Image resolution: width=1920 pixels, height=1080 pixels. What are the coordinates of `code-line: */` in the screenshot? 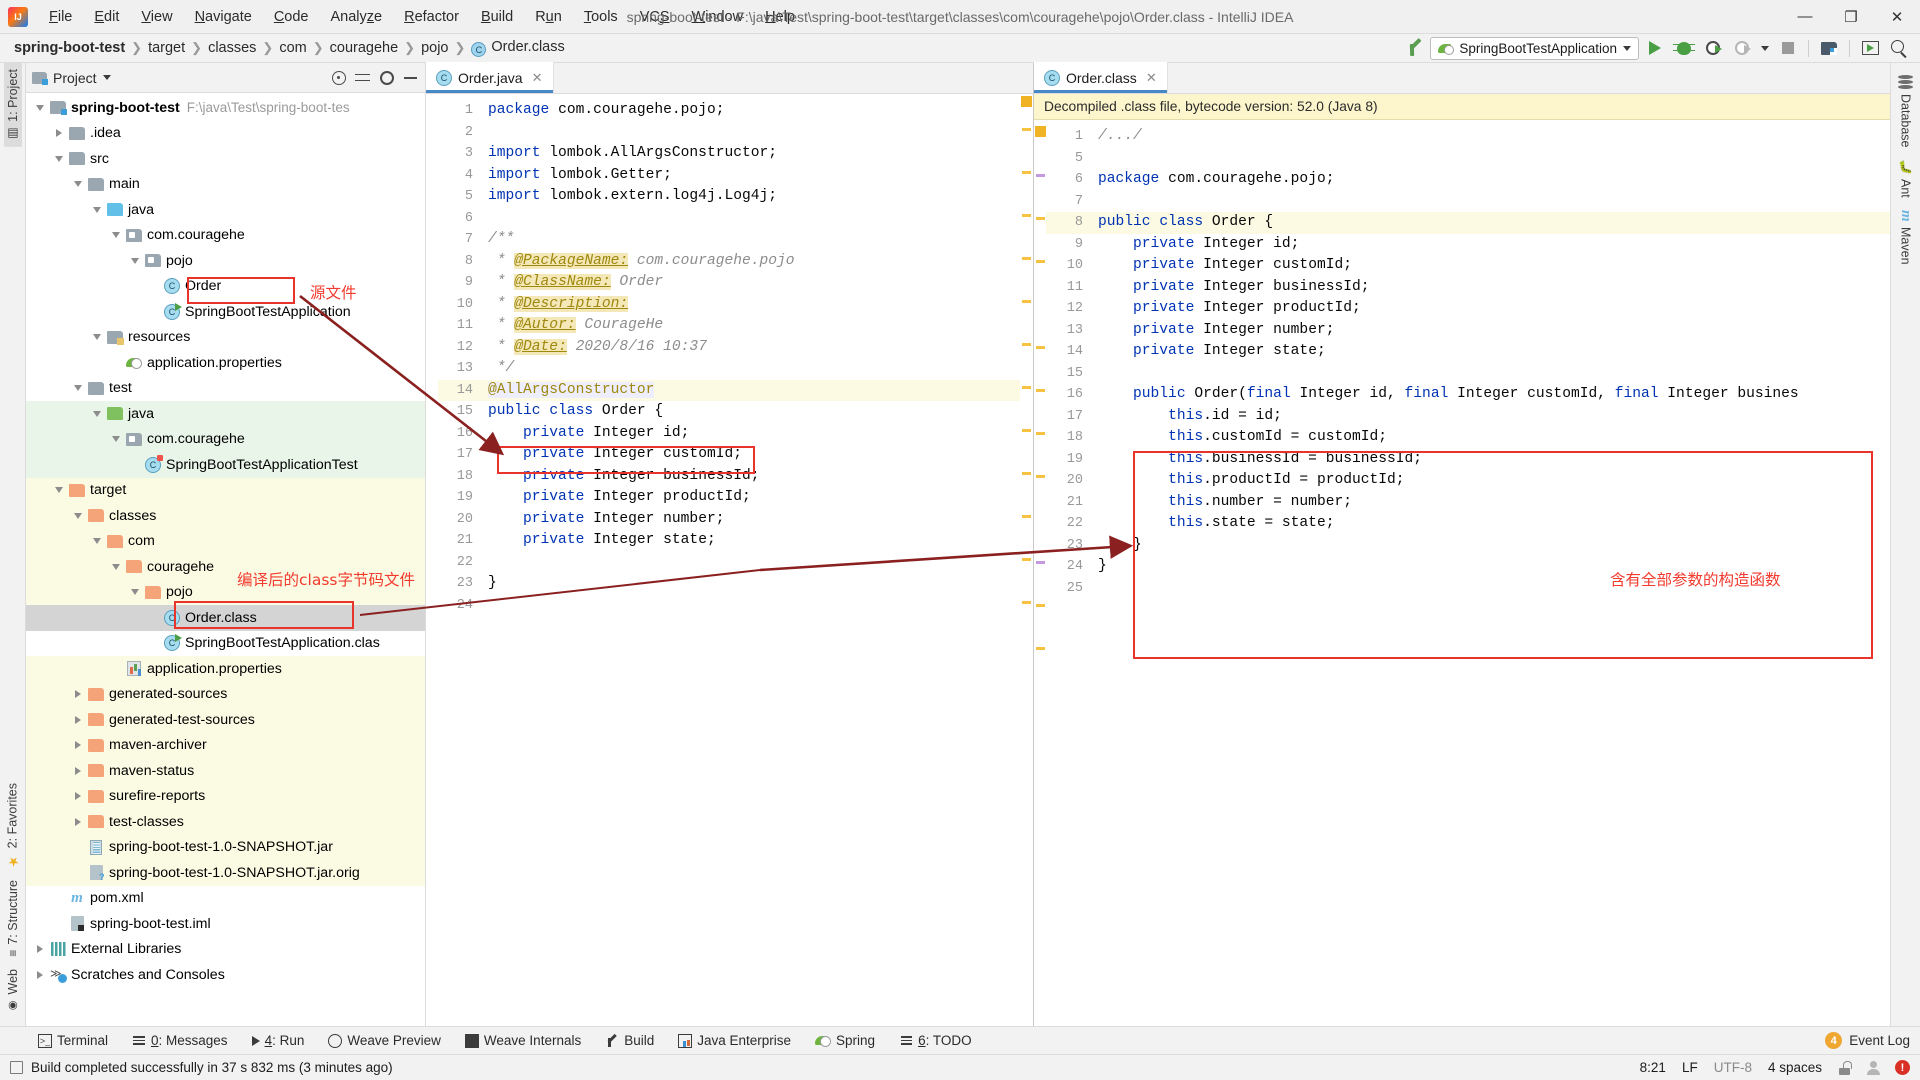 It's located at (757, 369).